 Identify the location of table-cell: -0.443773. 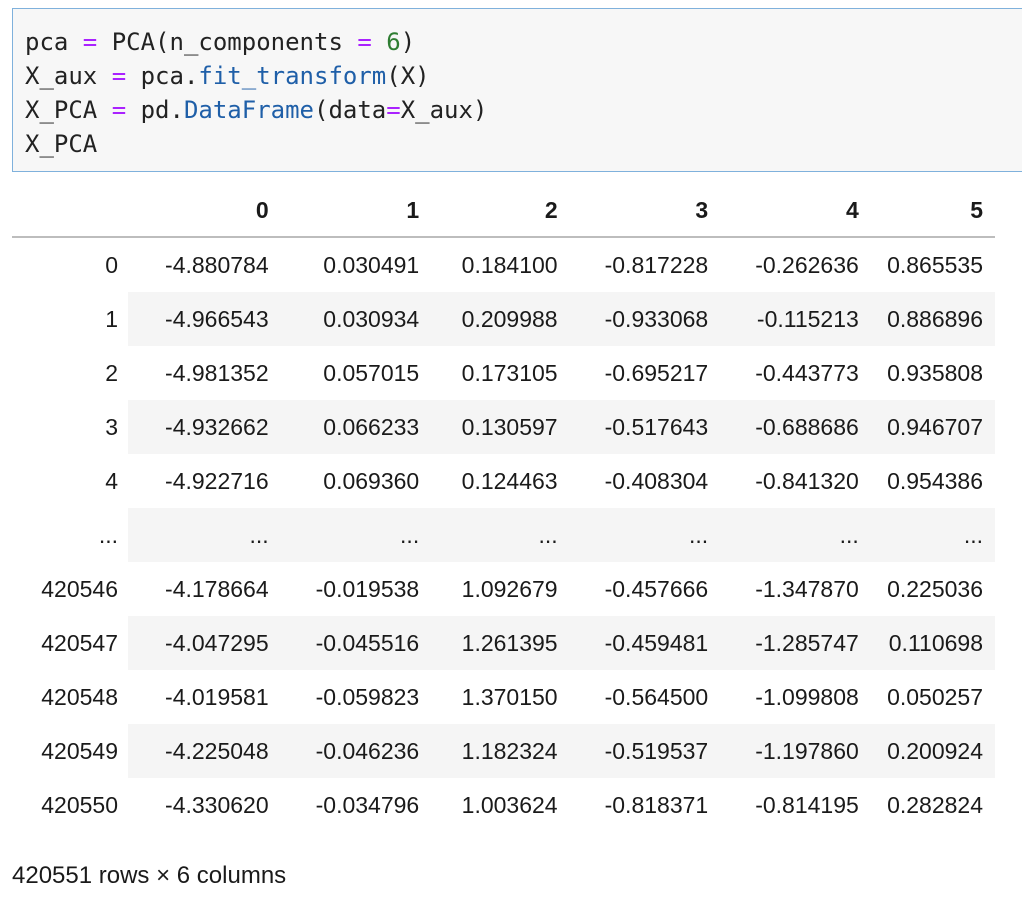
(807, 372).